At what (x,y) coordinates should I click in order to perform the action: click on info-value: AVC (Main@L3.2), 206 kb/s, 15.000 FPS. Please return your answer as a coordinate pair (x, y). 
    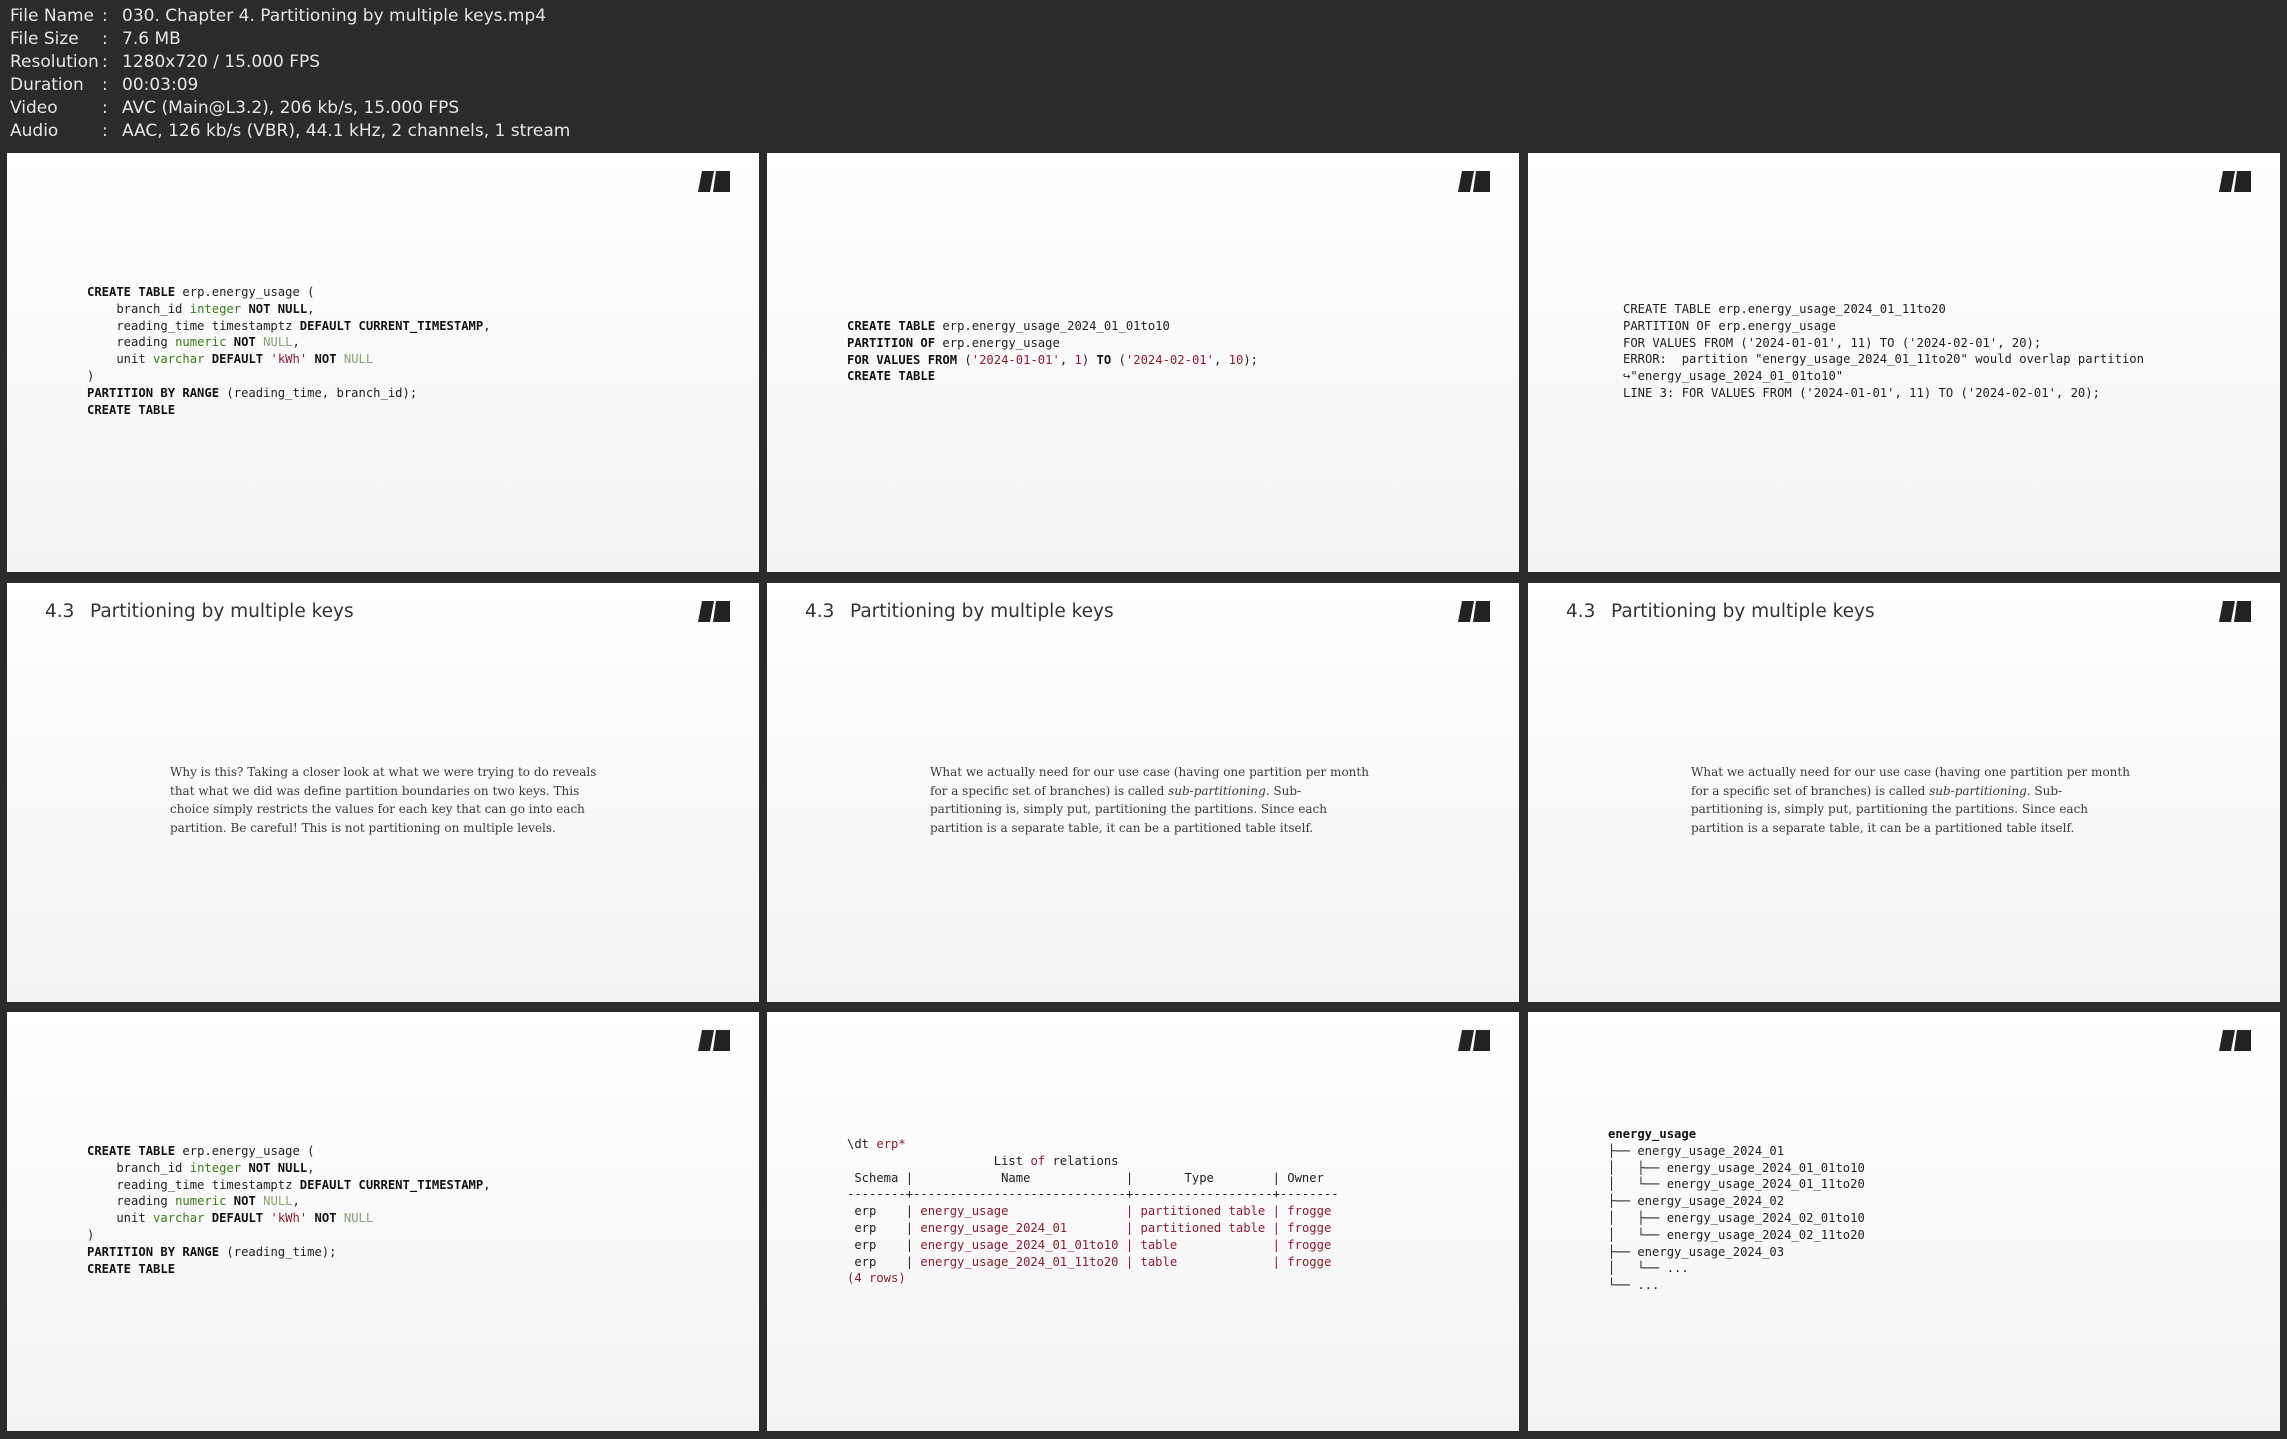
    Looking at the image, I should click on (291, 108).